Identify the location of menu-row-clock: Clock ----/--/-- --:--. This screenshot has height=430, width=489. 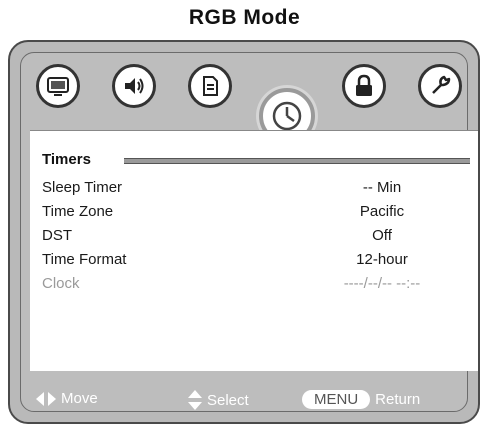
(242, 285).